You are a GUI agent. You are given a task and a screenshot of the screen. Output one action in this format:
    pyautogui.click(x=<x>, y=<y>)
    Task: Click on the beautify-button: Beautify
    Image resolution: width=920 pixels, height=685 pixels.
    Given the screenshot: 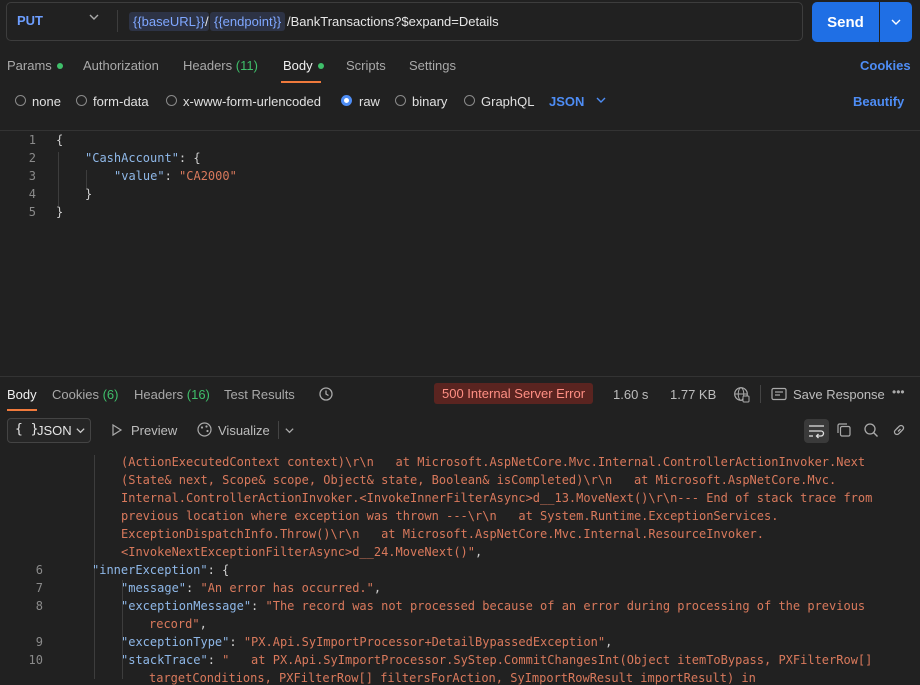 What is the action you would take?
    pyautogui.click(x=878, y=101)
    